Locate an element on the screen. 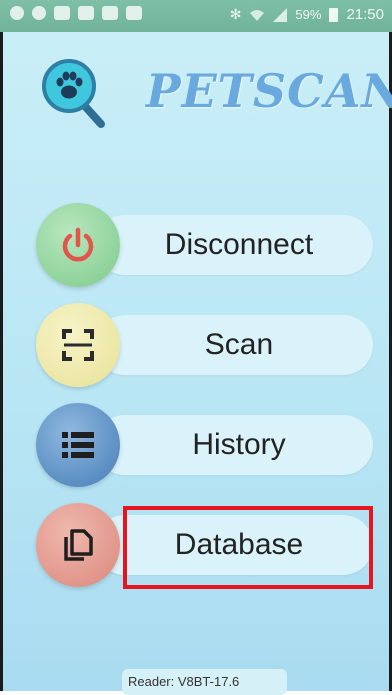 The image size is (392, 695). history-label: History is located at coordinates (239, 444).